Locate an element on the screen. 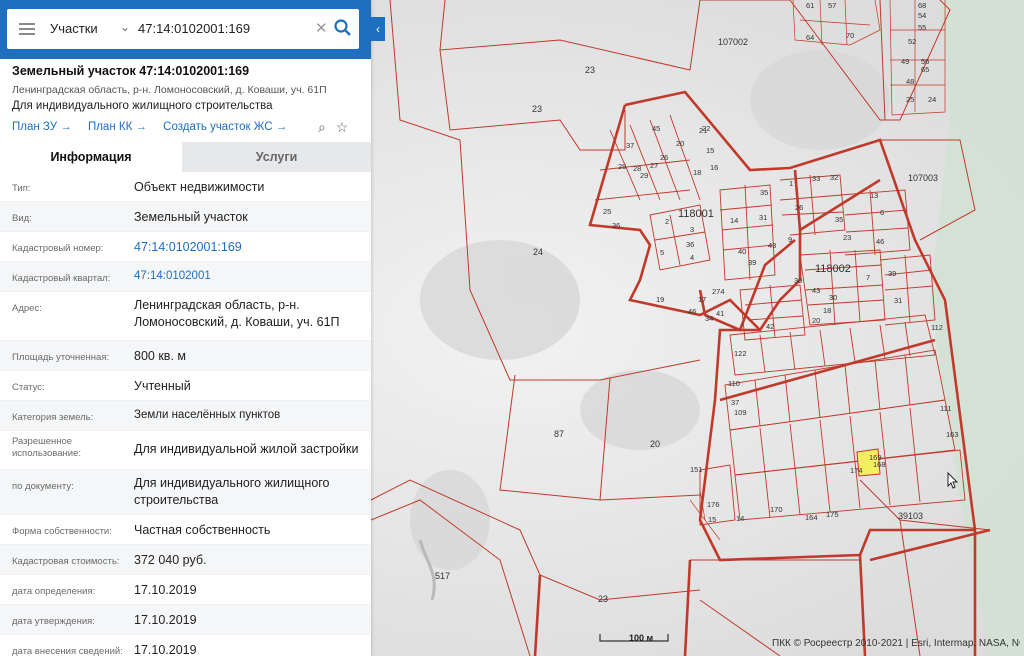 This screenshot has height=656, width=1024. lot-number: 64 is located at coordinates (810, 37).